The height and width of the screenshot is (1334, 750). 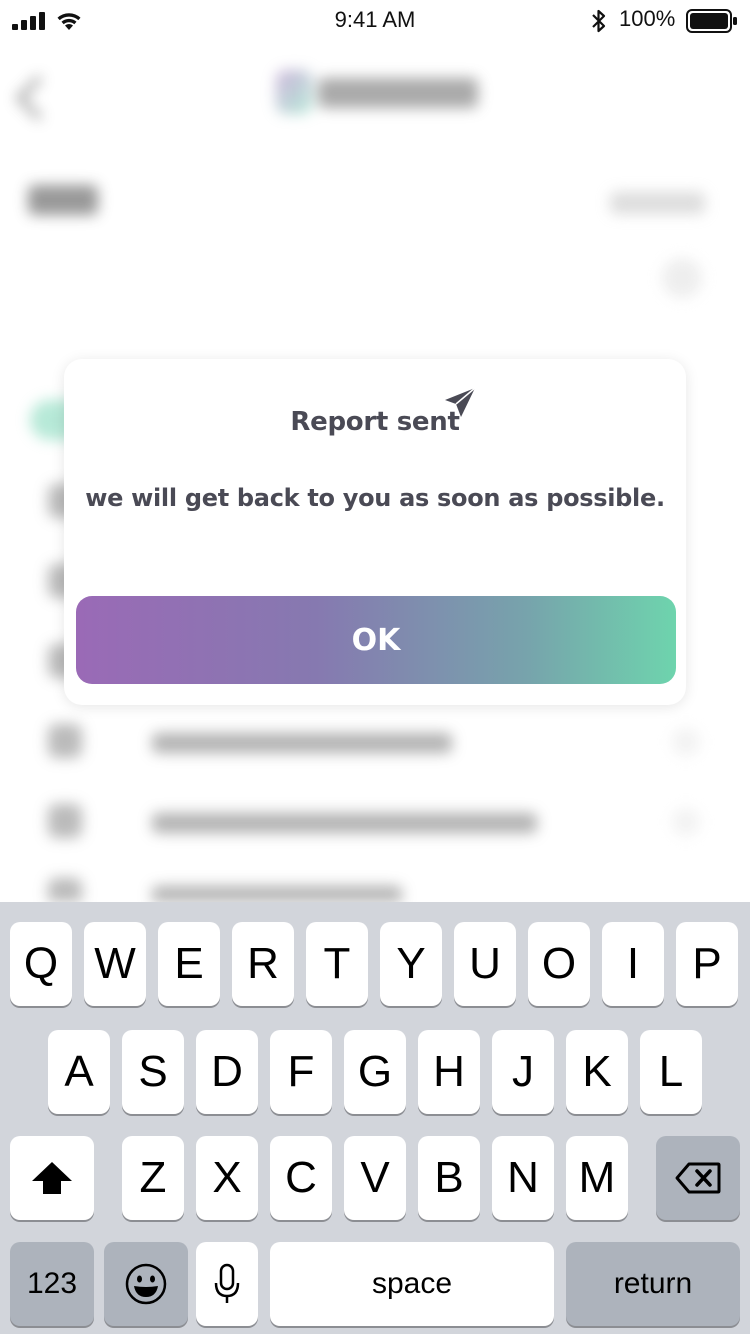 I want to click on dialog-header: Report sent, so click(x=375, y=417).